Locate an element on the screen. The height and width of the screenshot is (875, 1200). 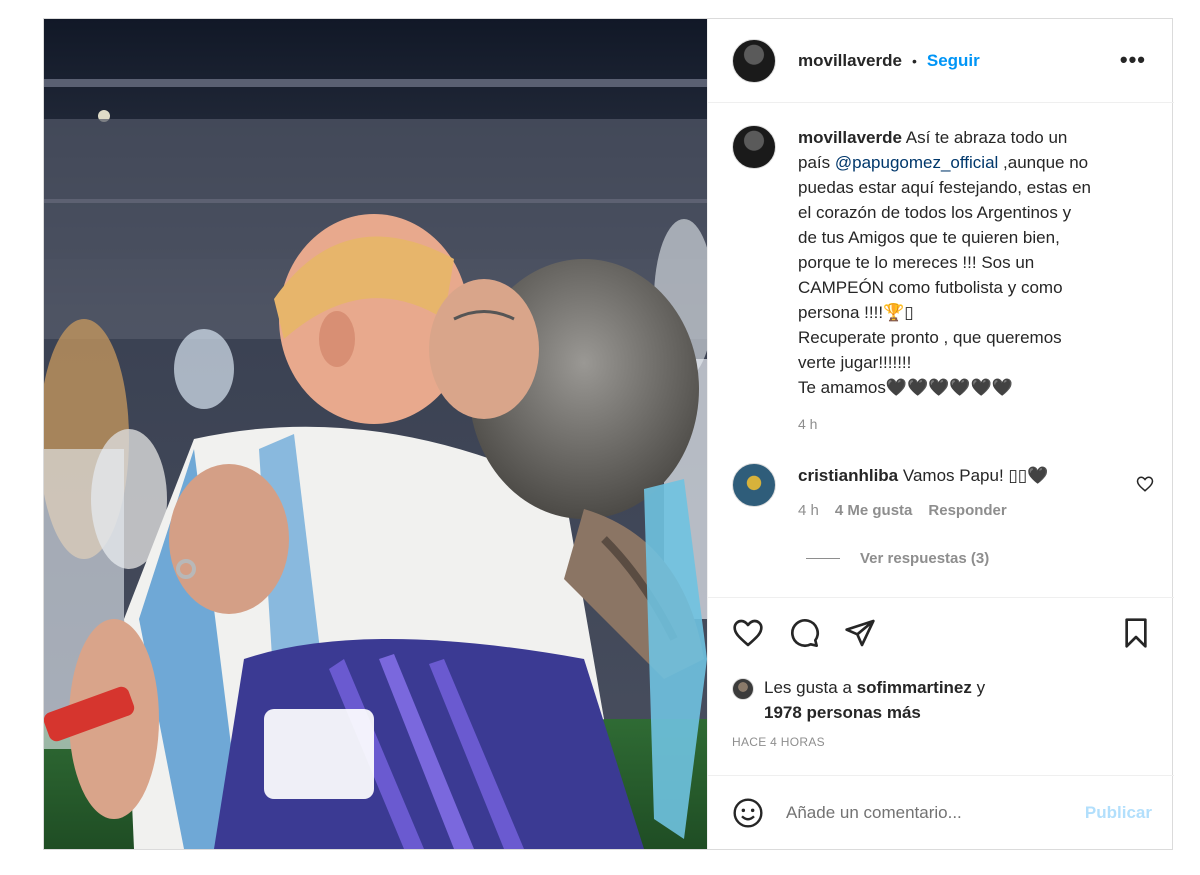
more-icon: ••• is located at coordinates (1133, 60).